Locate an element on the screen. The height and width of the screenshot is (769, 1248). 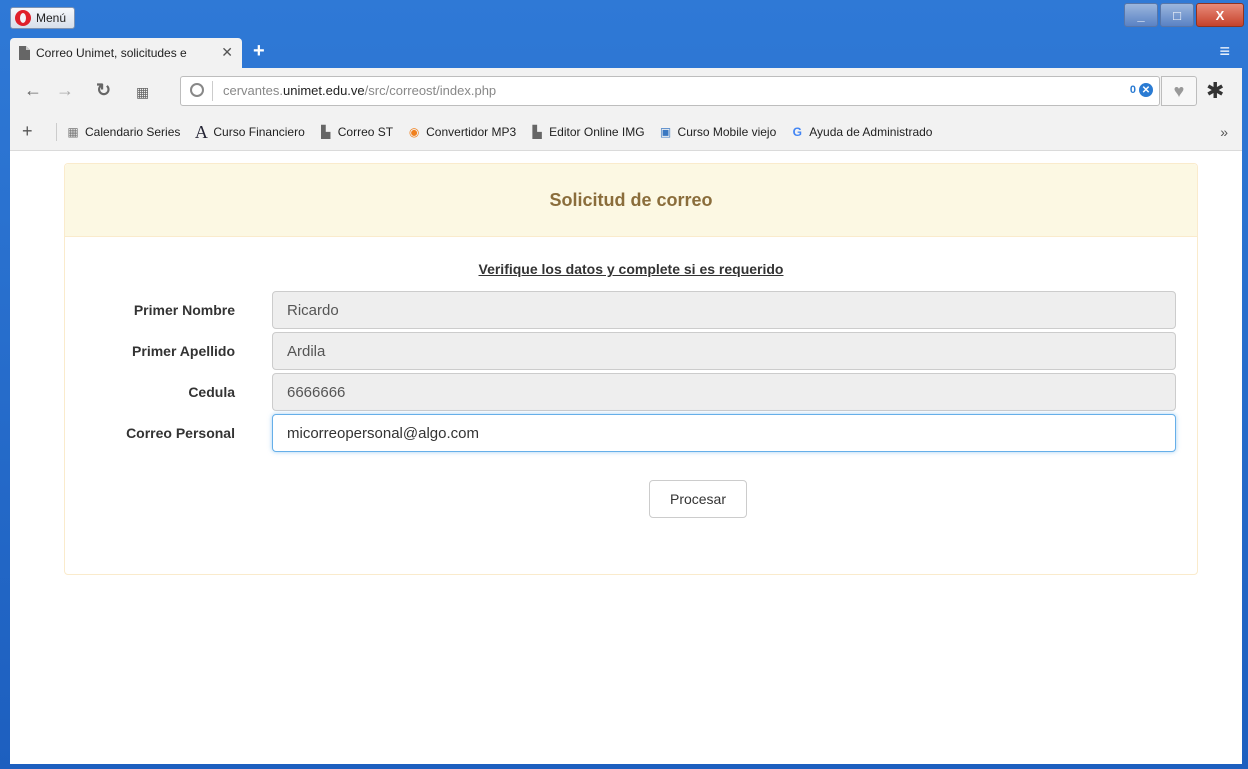
opera-menu-button: Menú is located at coordinates (43, 18).